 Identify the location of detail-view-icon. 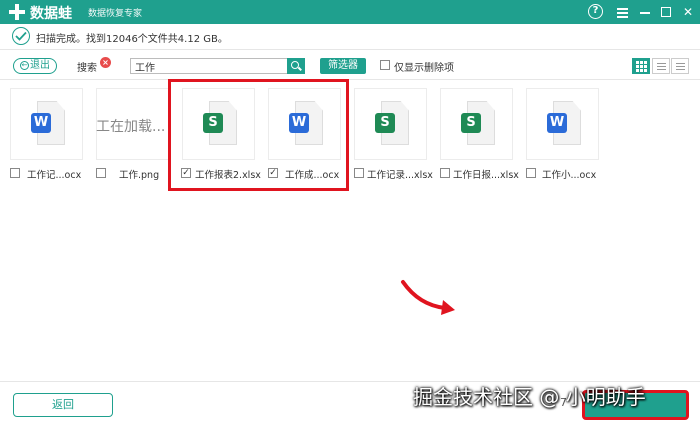
(680, 63).